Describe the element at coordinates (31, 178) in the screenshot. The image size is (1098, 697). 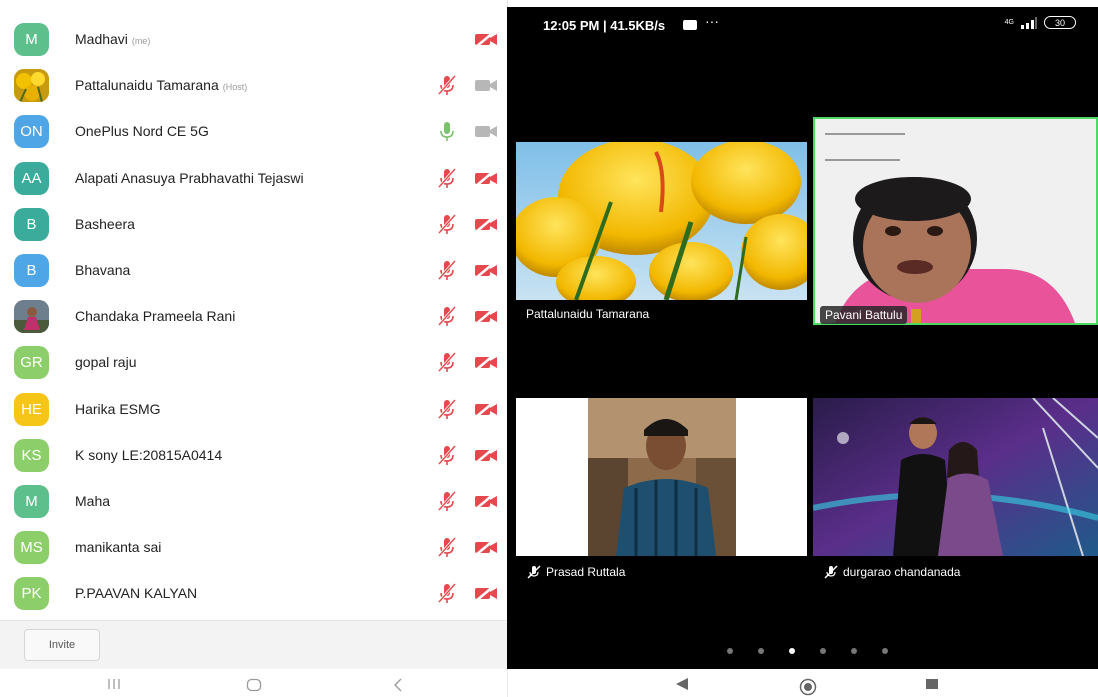
I see `avatar-initials: AA` at that location.